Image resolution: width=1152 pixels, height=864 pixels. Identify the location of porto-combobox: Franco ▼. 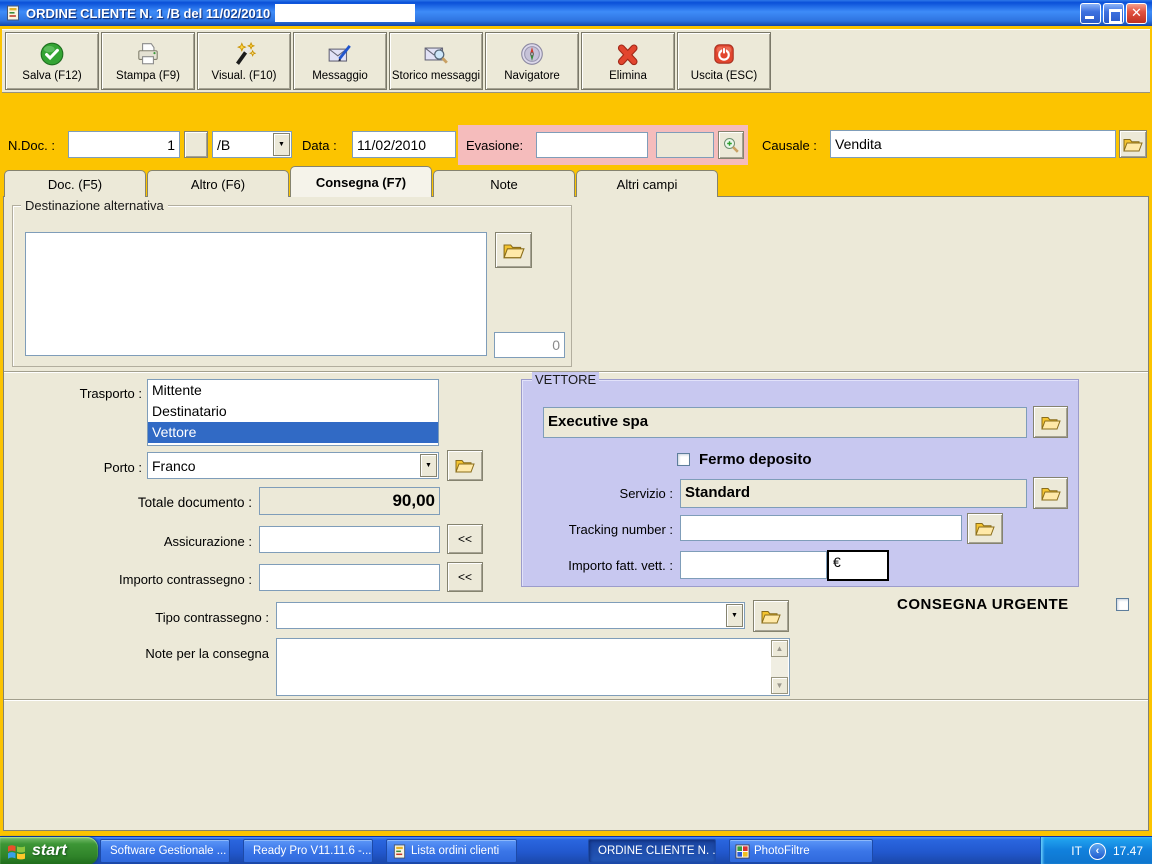
(293, 465).